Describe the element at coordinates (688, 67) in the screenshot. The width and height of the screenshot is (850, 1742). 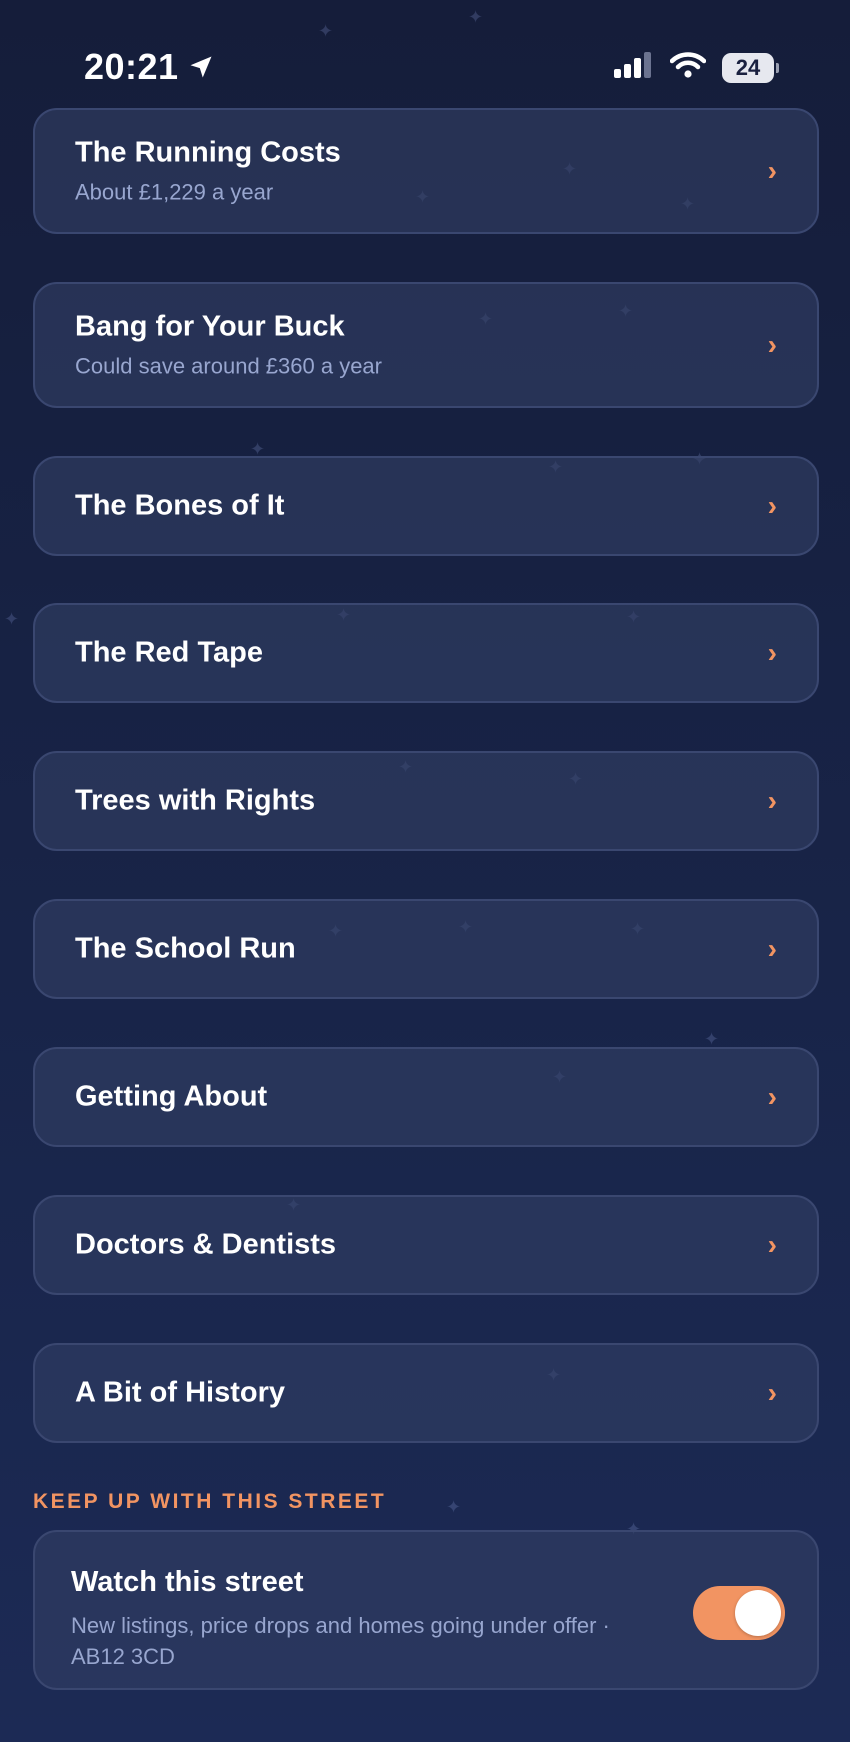
I see `wifi-icon` at that location.